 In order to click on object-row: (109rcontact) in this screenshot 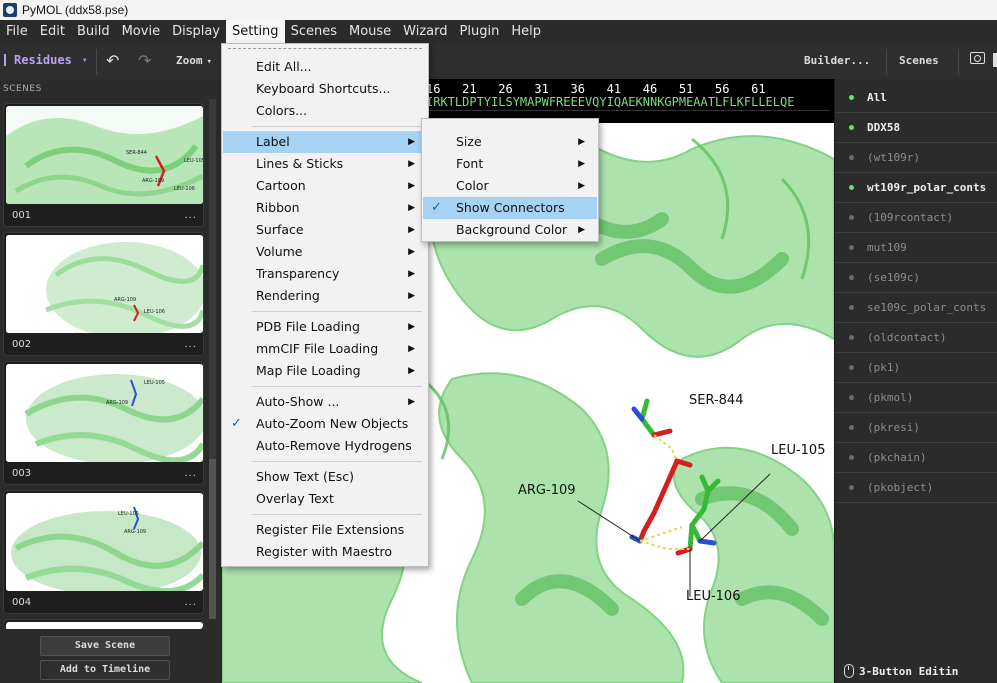, I will do `click(916, 218)`.